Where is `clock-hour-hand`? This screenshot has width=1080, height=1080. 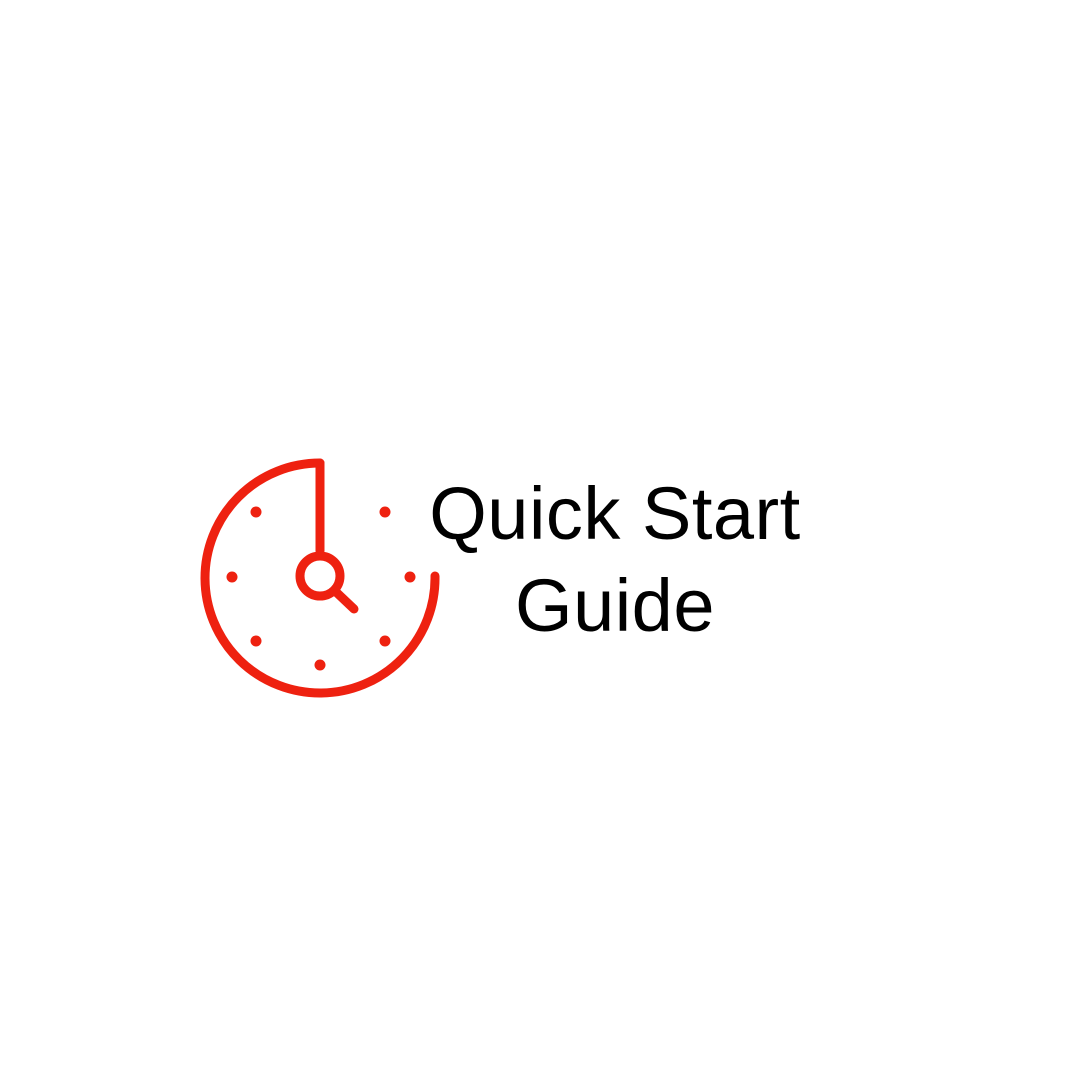 clock-hour-hand is located at coordinates (344, 600).